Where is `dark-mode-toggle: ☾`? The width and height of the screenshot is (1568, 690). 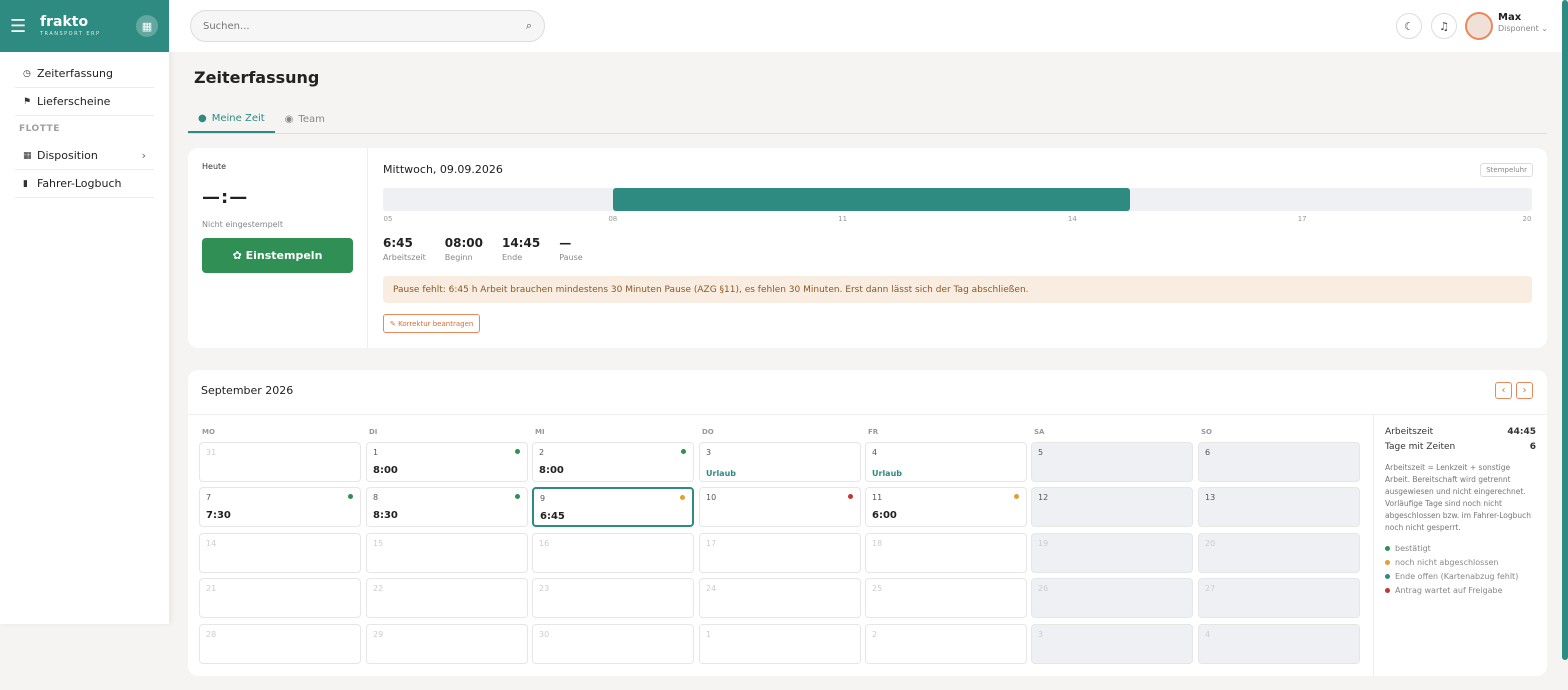
dark-mode-toggle: ☾ is located at coordinates (1409, 26).